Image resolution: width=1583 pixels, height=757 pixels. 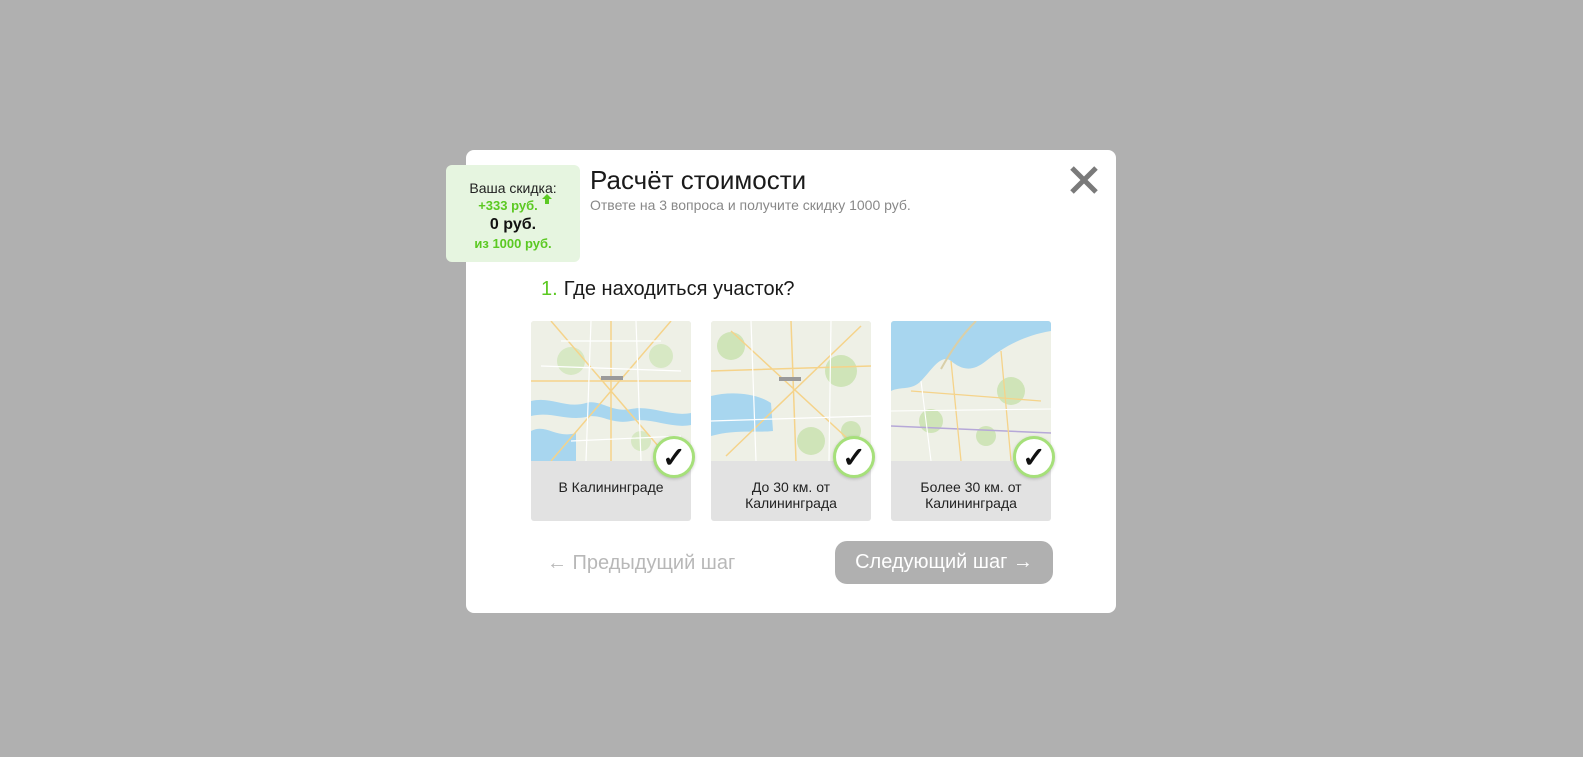 What do you see at coordinates (613, 421) in the screenshot?
I see `option-in-kaliningrad: В Калининграде ✓` at bounding box center [613, 421].